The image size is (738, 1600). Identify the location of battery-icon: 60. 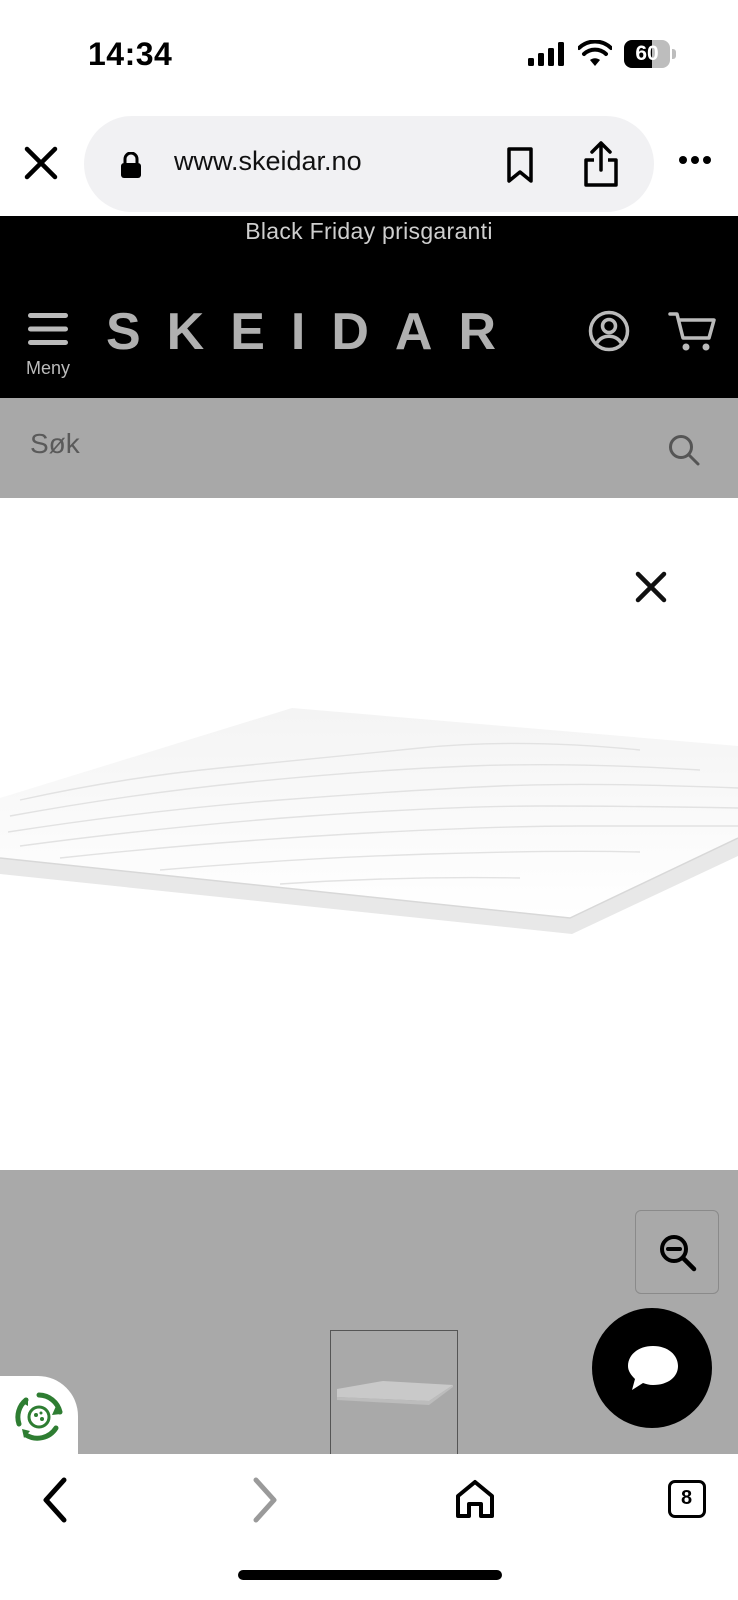
(650, 54).